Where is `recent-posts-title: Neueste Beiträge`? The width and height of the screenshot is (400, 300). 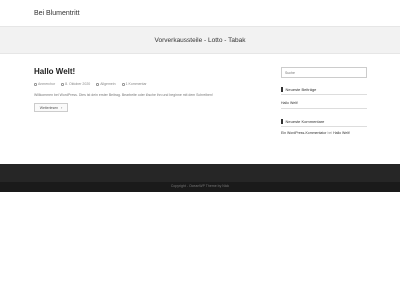
recent-posts-title: Neueste Beiträge is located at coordinates (298, 89).